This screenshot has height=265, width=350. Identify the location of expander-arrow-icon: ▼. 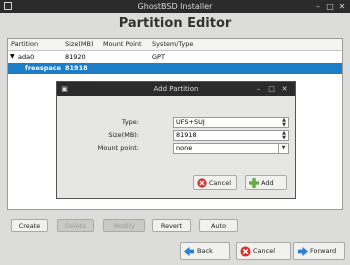
(12, 56).